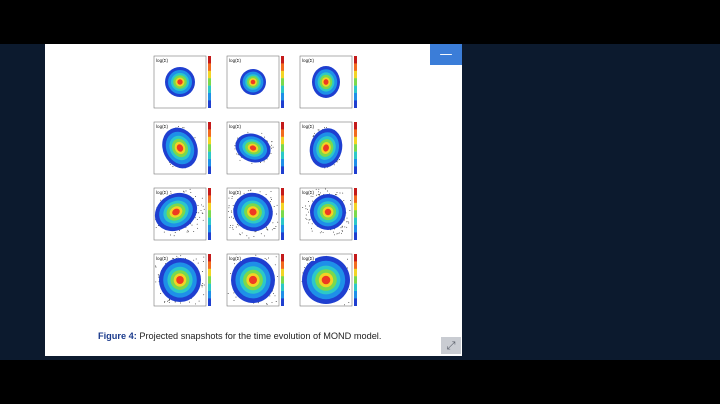 Image resolution: width=720 pixels, height=404 pixels. What do you see at coordinates (117, 336) in the screenshot?
I see `figure-caption-label: Figure 4:` at bounding box center [117, 336].